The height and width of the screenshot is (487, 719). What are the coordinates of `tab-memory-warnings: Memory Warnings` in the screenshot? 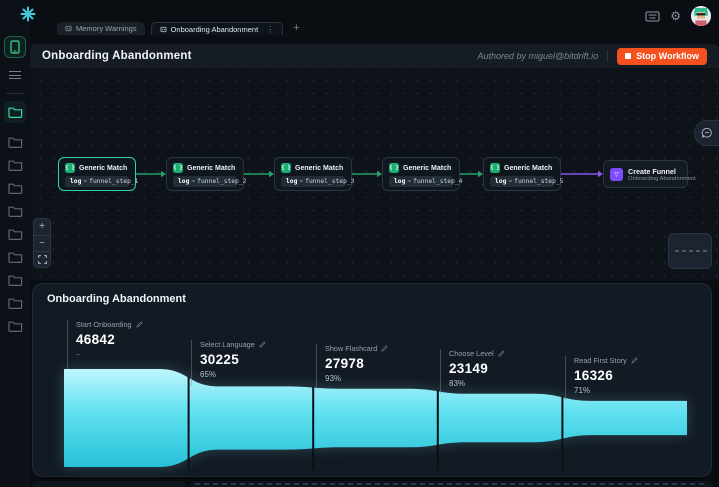 It's located at (101, 28).